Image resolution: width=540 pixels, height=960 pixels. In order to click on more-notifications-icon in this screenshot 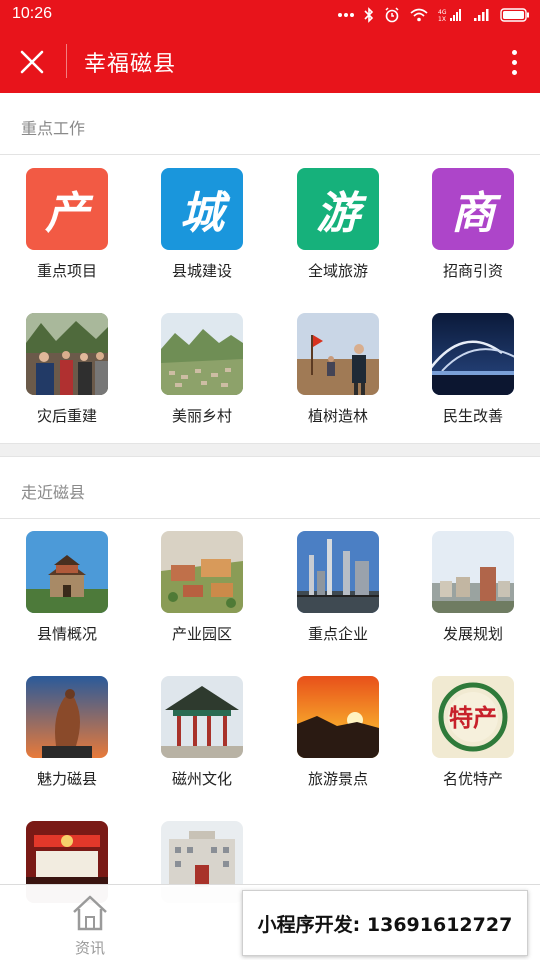, I will do `click(346, 15)`.